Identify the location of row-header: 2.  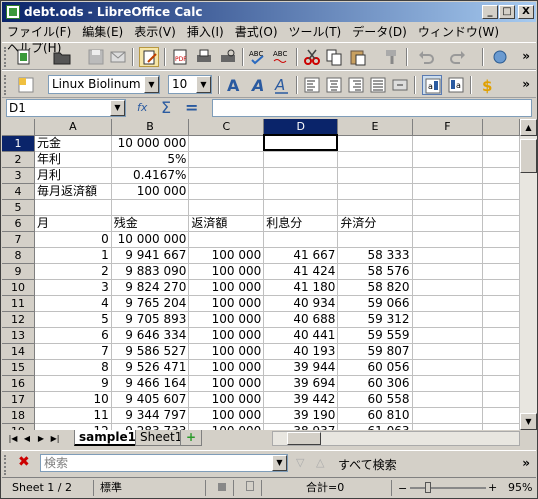
(19, 159).